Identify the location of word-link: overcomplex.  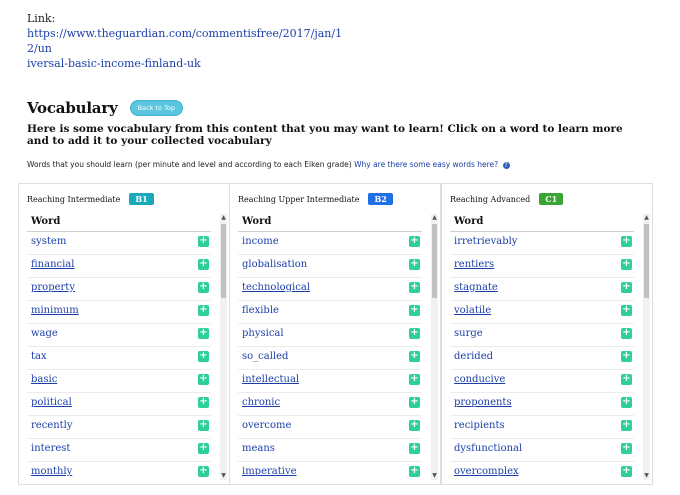
(486, 471).